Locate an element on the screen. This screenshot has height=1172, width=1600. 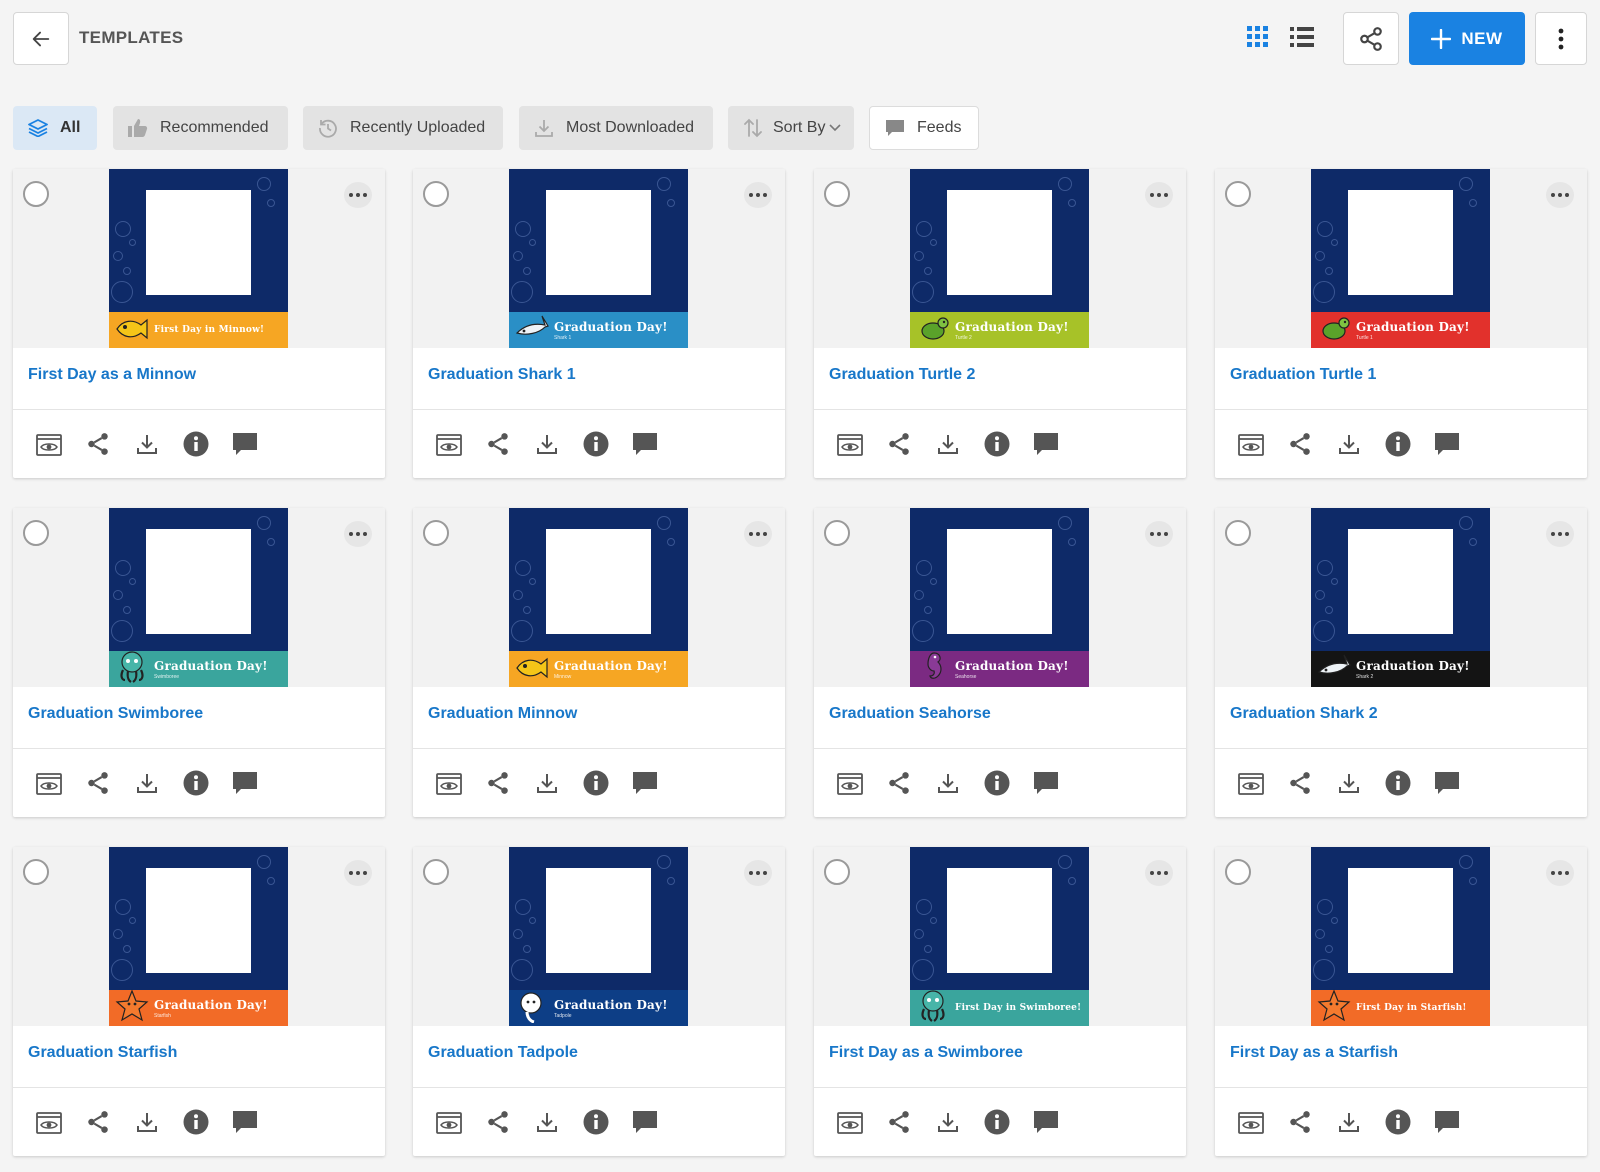
filter-feeds: Feeds is located at coordinates (924, 128).